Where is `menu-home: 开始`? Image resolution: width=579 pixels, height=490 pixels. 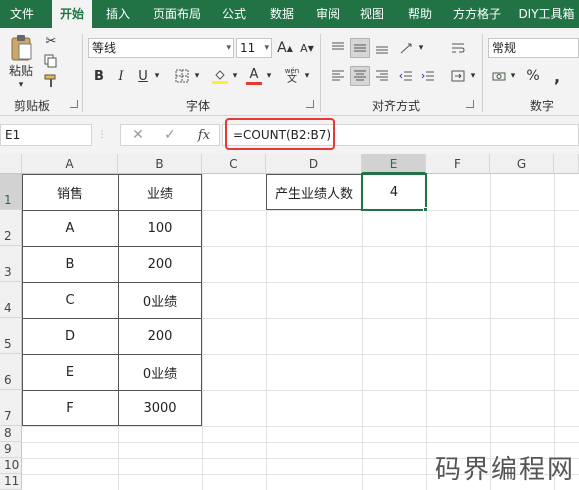
menu-home: 开始 is located at coordinates (72, 14).